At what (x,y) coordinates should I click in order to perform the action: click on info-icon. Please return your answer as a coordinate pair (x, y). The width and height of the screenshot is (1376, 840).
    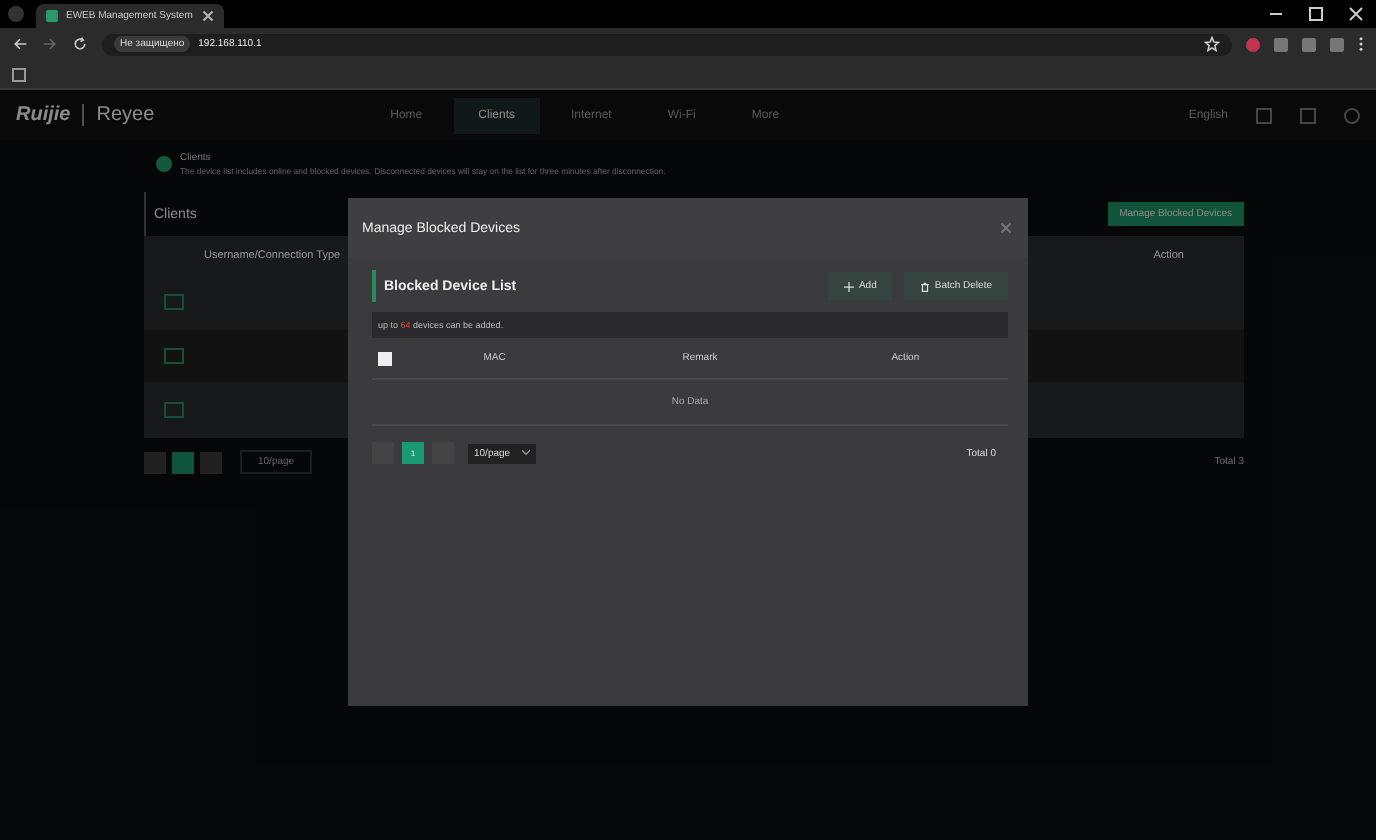
    Looking at the image, I should click on (164, 164).